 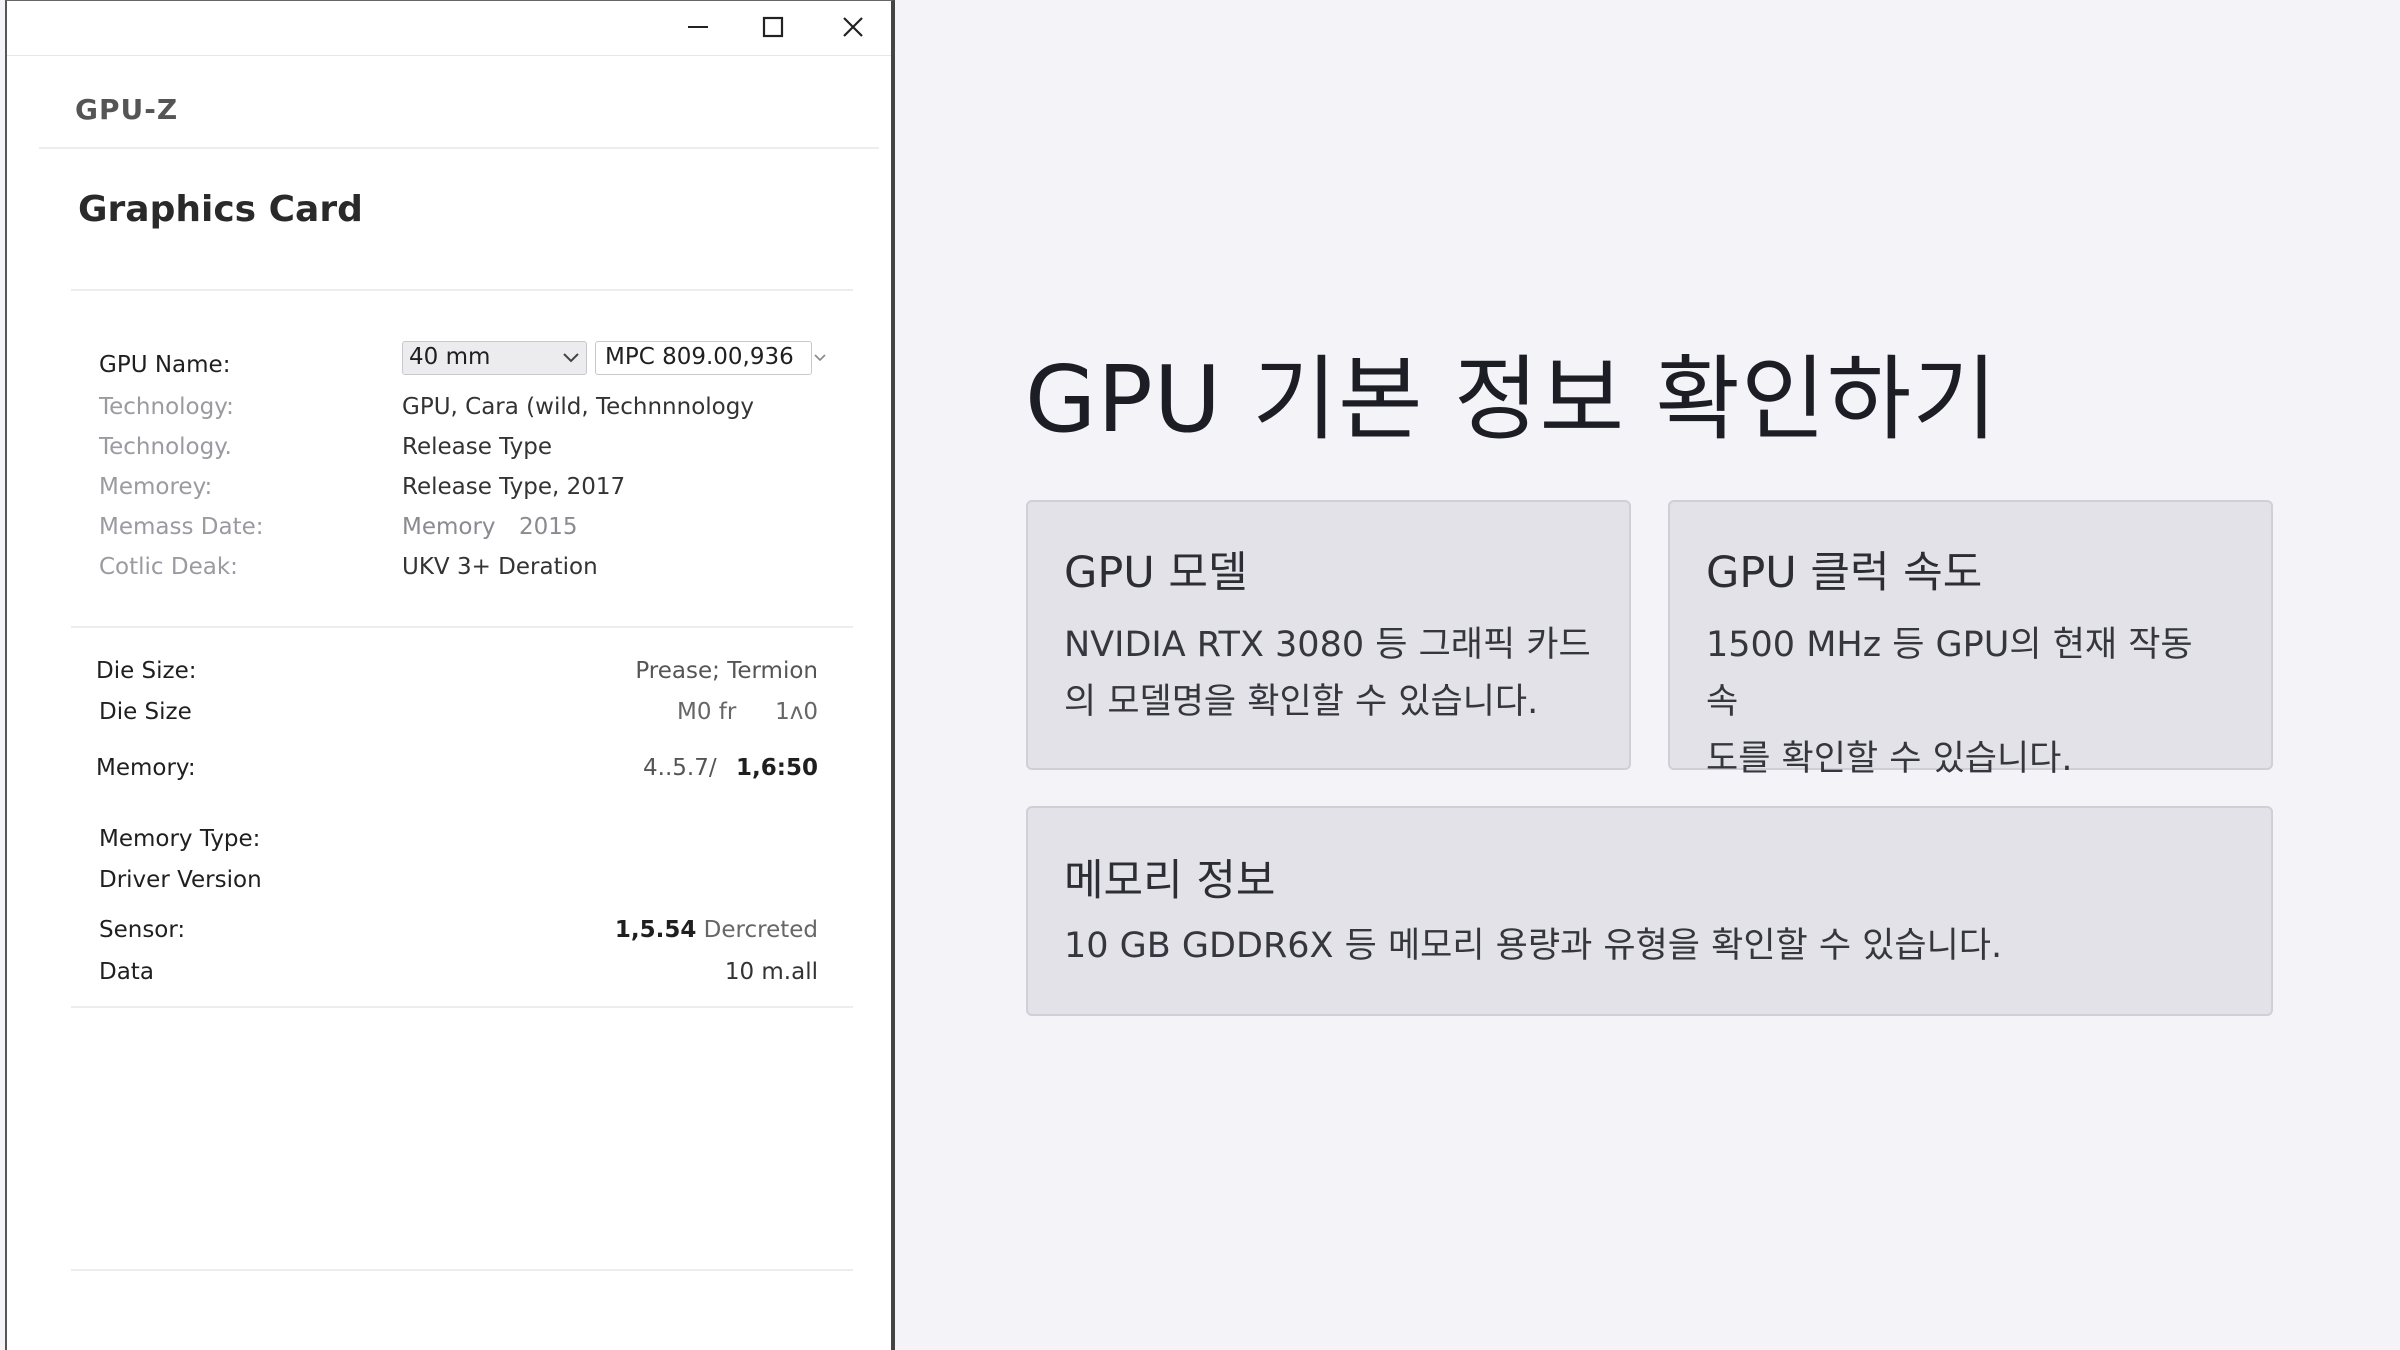 I want to click on sensor-value-number: 1,5.54, so click(x=655, y=930).